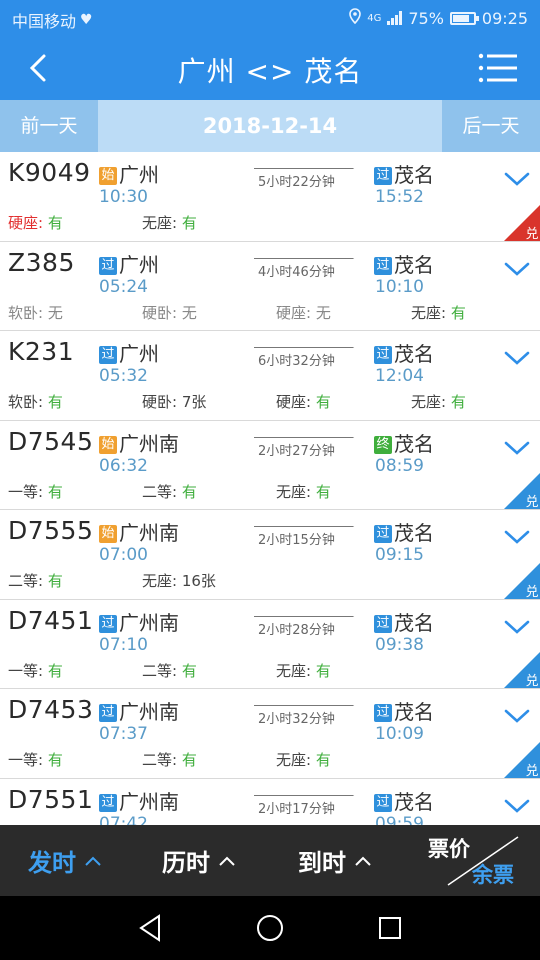  What do you see at coordinates (108, 444) in the screenshot?
I see `station-type-badge: 始` at bounding box center [108, 444].